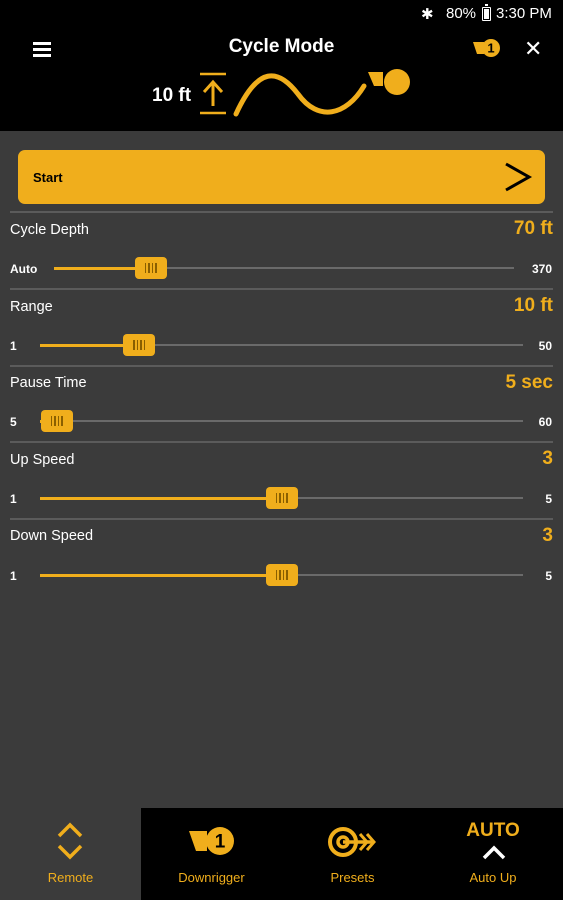 The width and height of the screenshot is (563, 900). What do you see at coordinates (427, 14) in the screenshot?
I see `bluetooth-icon: ✱` at bounding box center [427, 14].